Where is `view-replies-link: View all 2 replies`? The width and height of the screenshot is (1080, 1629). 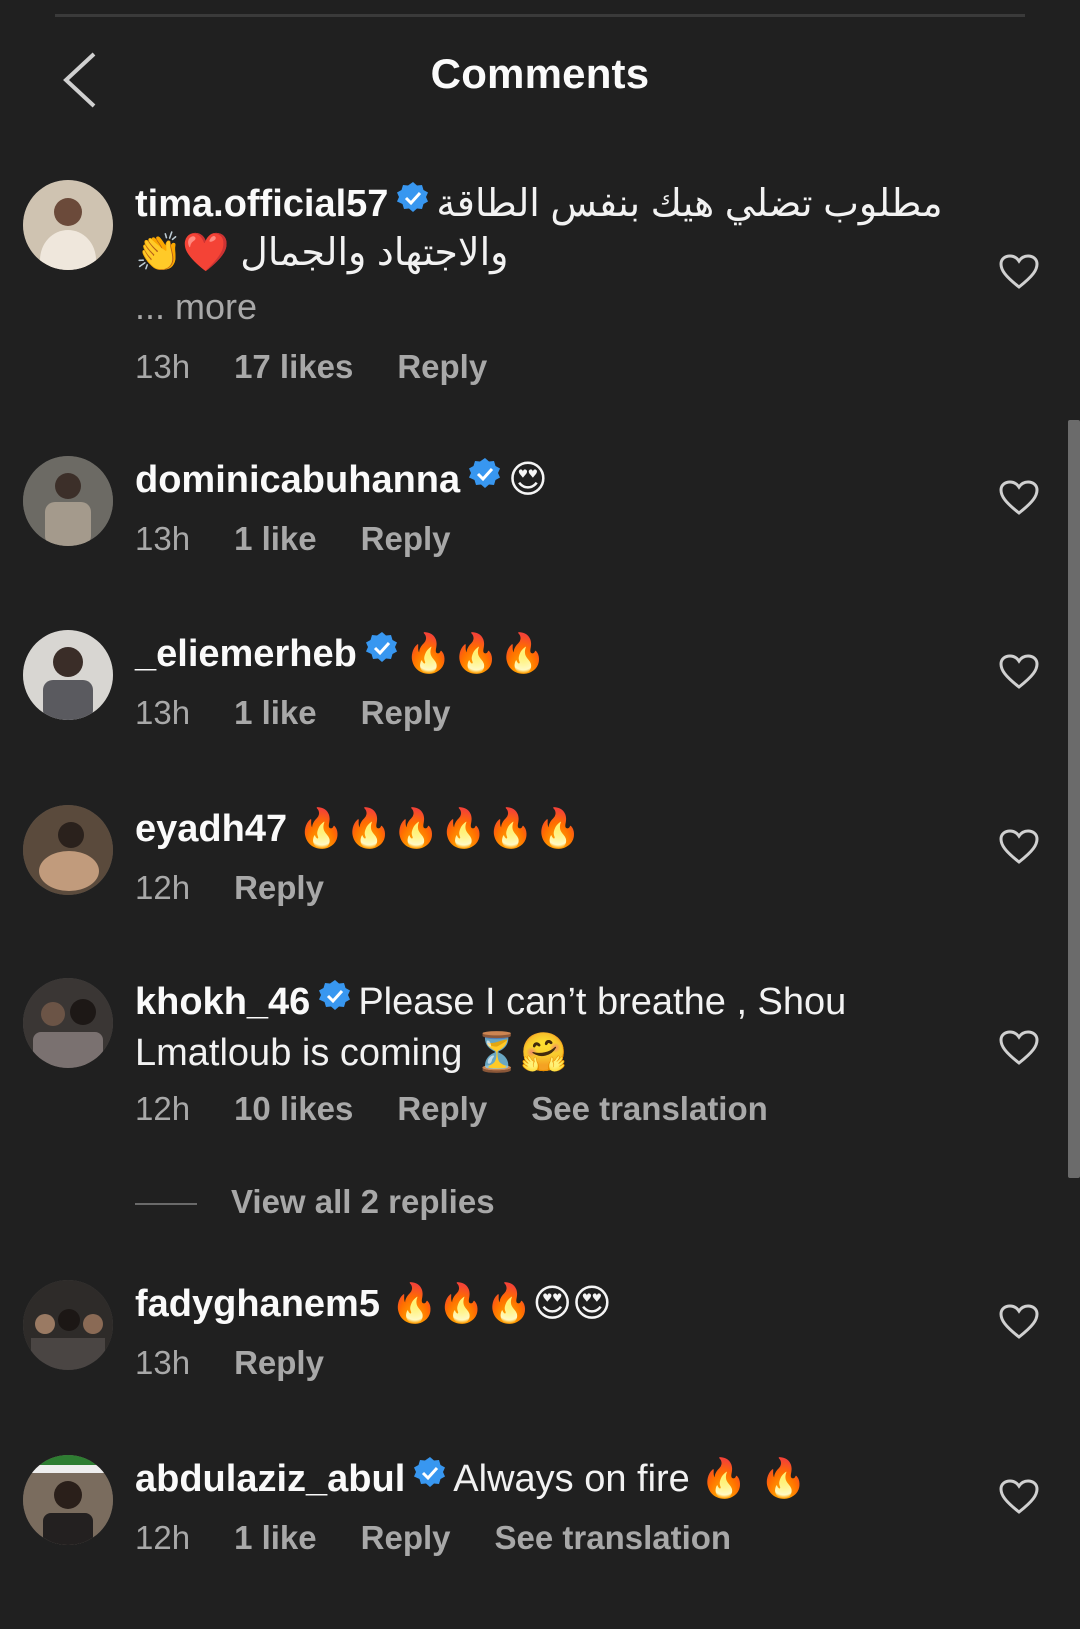 view-replies-link: View all 2 replies is located at coordinates (315, 1202).